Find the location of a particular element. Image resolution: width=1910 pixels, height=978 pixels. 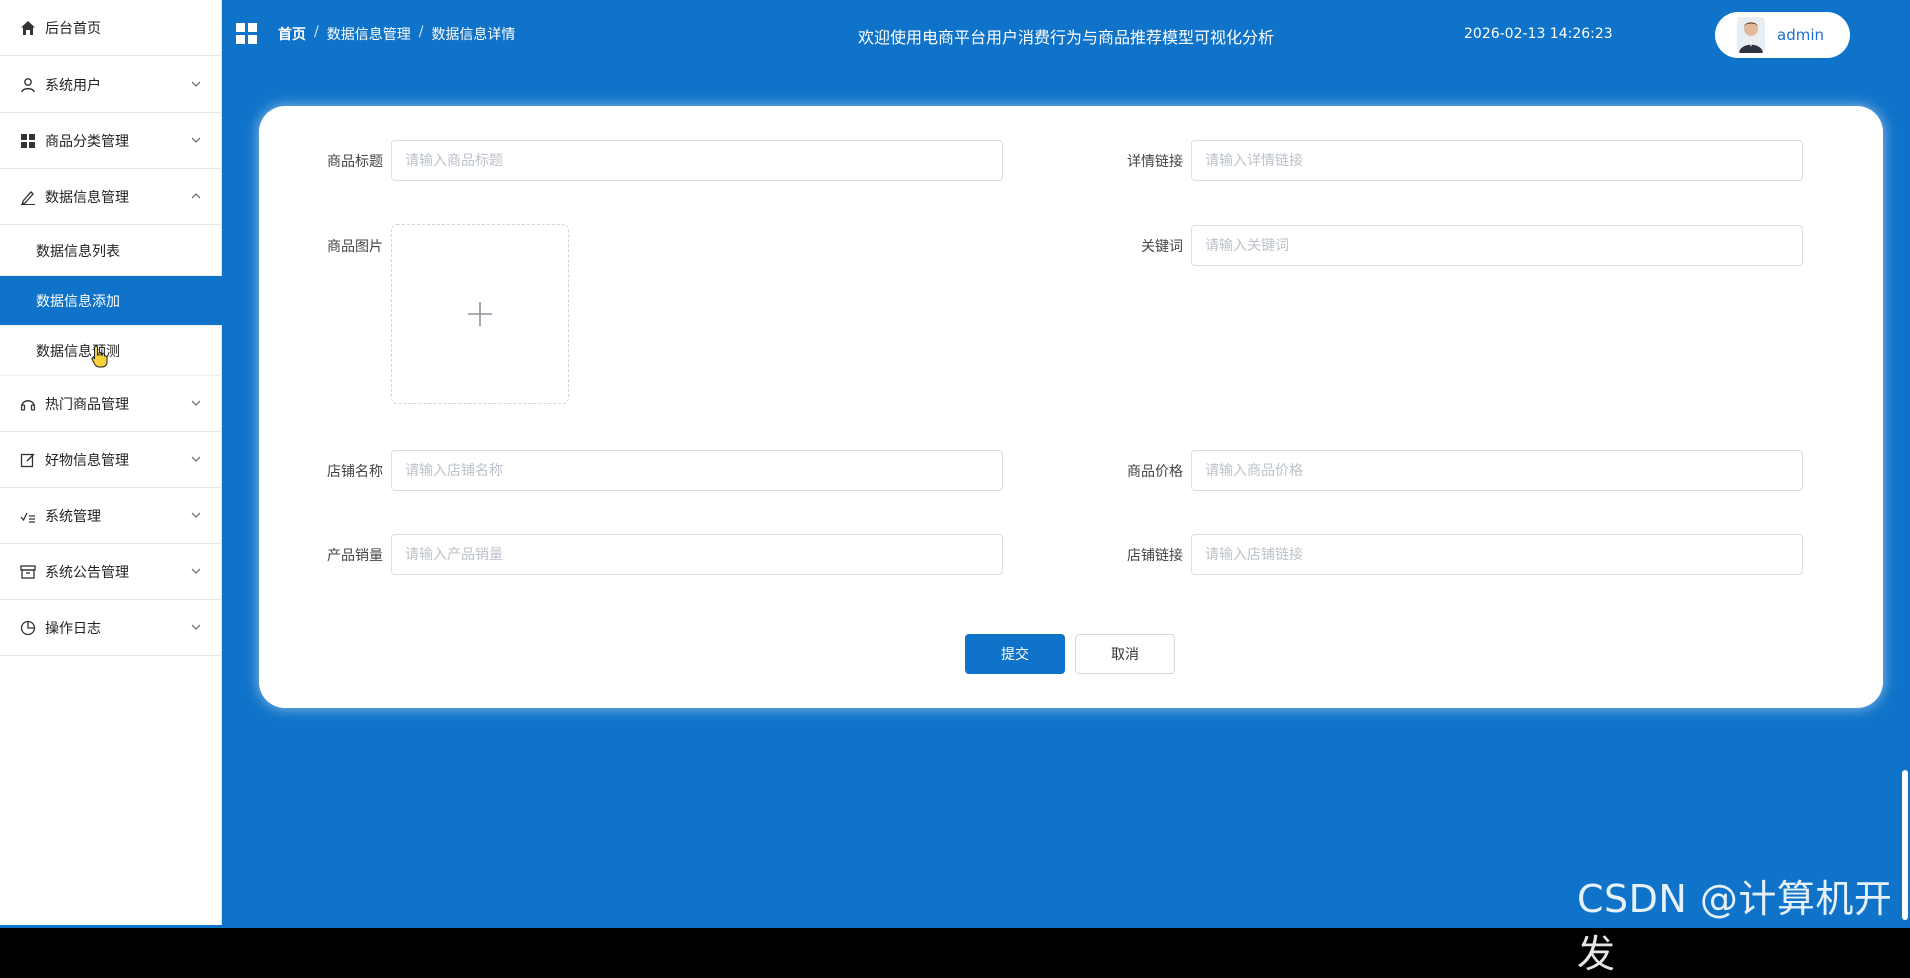

sidebar-item-category: 商品分类管理 is located at coordinates (111, 141).